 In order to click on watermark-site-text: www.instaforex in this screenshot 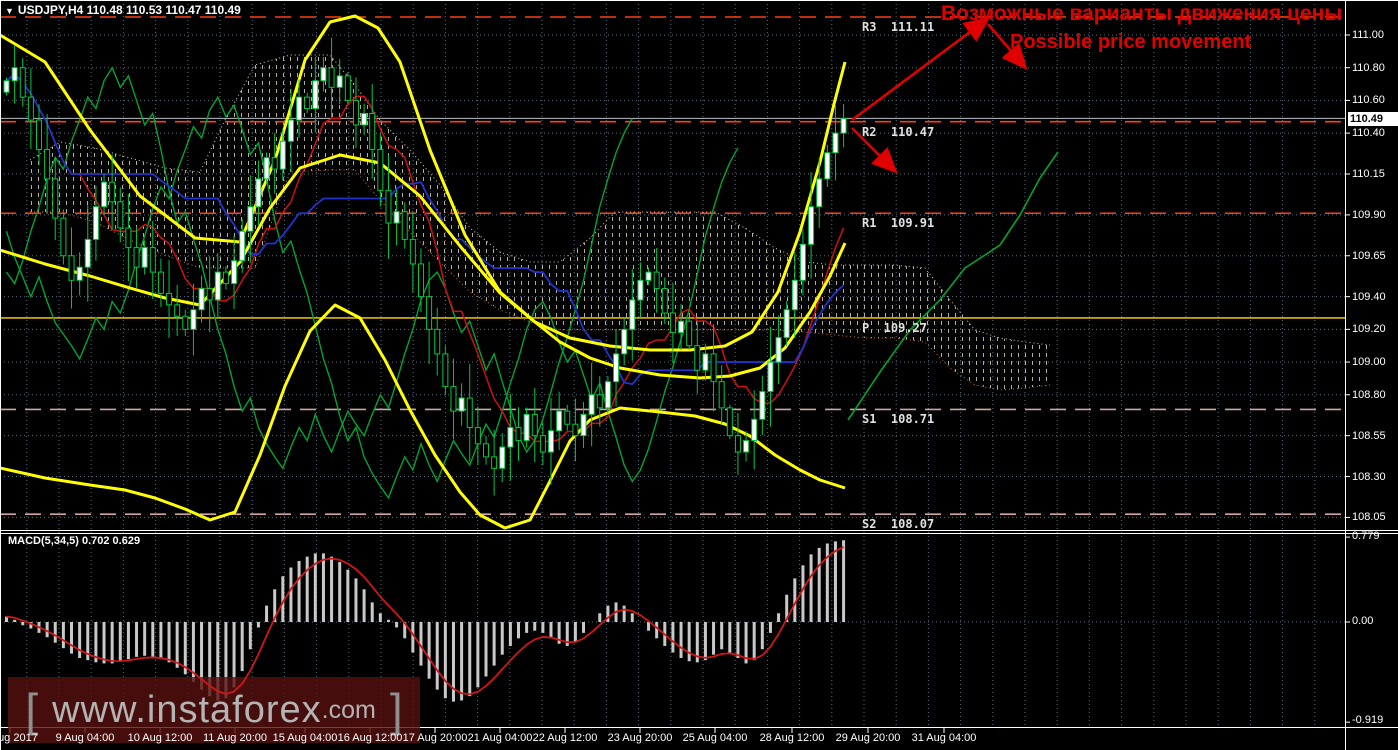, I will do `click(187, 709)`.